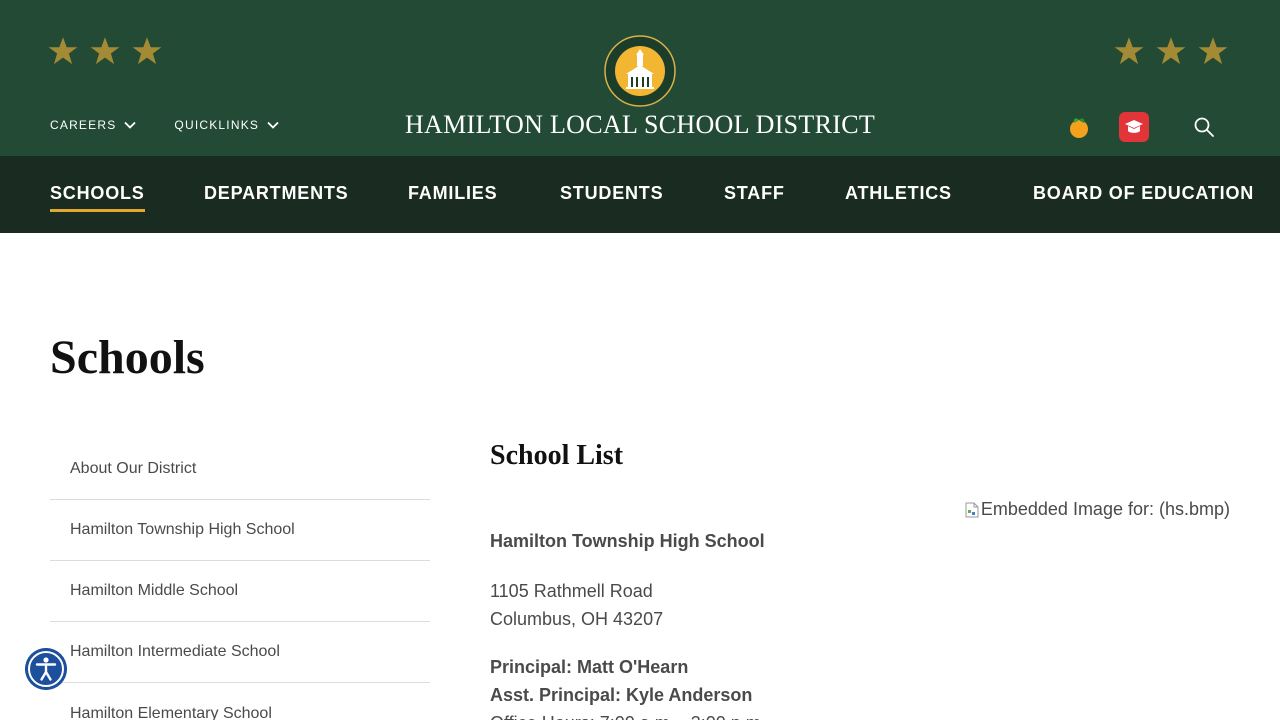 The height and width of the screenshot is (720, 1280). Describe the element at coordinates (577, 619) in the screenshot. I see `address-line-2: Columbus, OH 43207` at that location.